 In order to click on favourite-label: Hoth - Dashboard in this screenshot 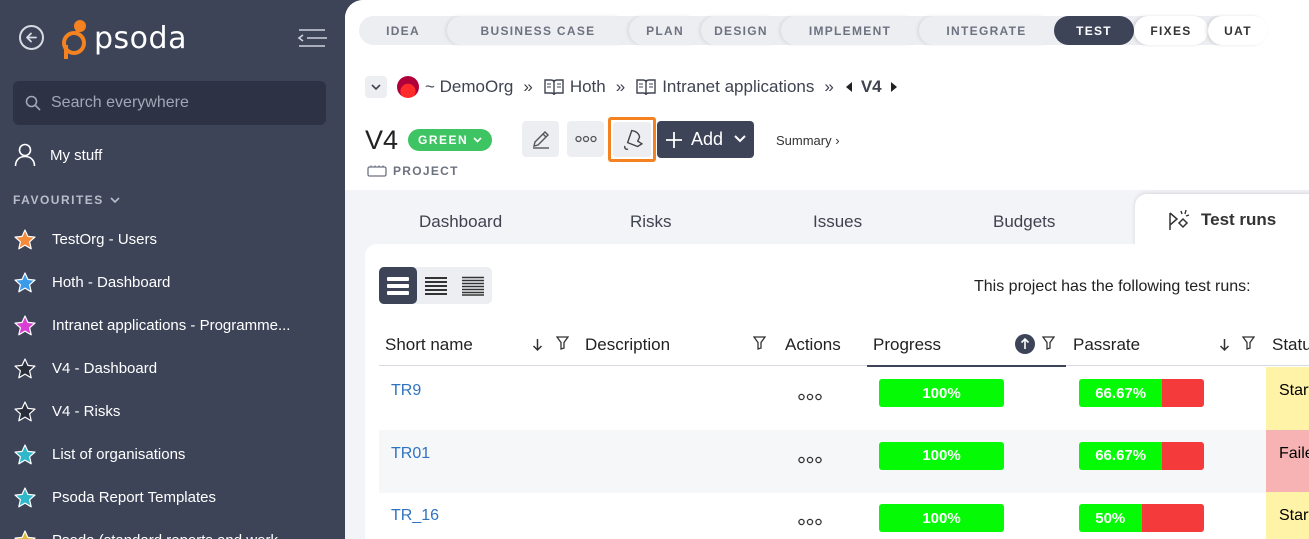, I will do `click(111, 282)`.